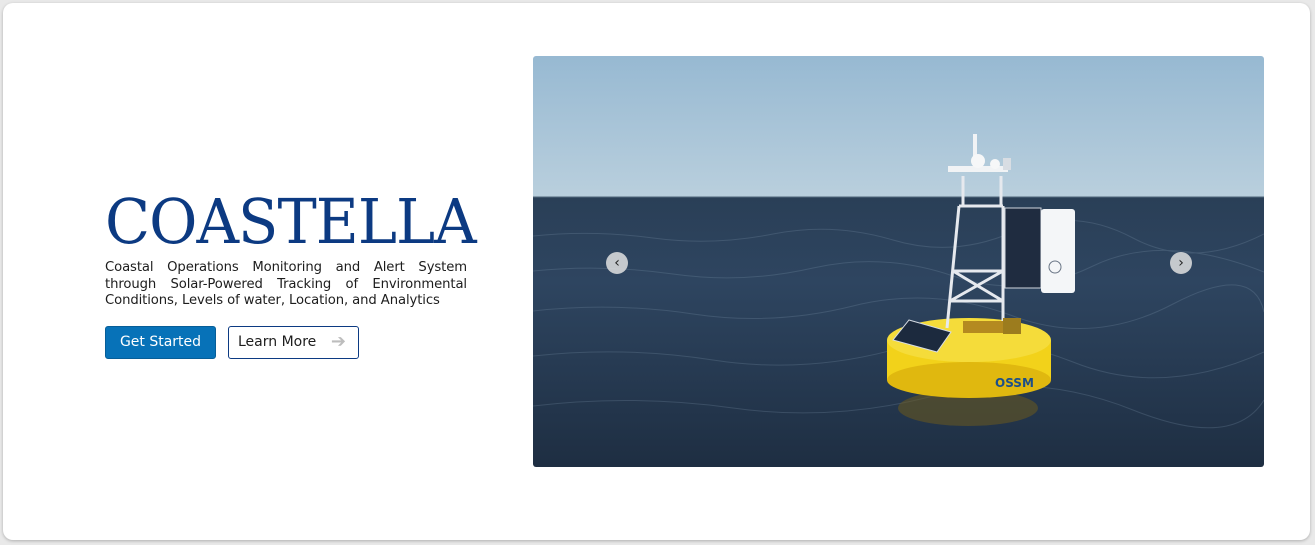 This screenshot has width=1315, height=545. Describe the element at coordinates (1014, 383) in the screenshot. I see `buoy-label: OSSM` at that location.